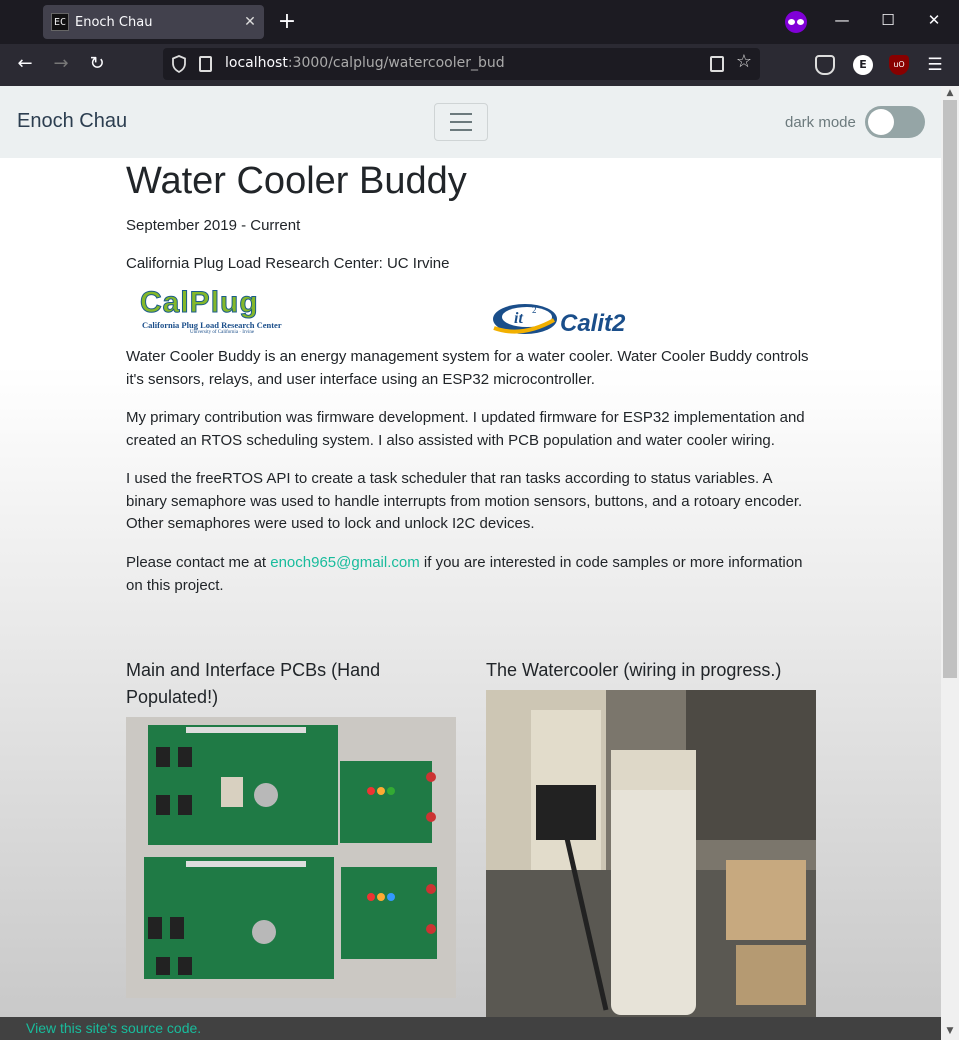  I want to click on tab-close-icon: ✕, so click(250, 22).